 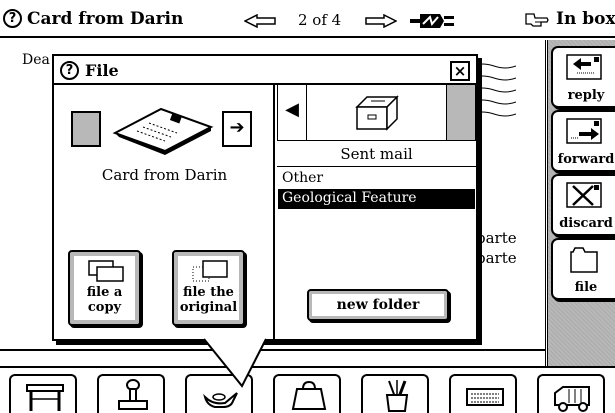 What do you see at coordinates (433, 21) in the screenshot?
I see `plug-icon` at bounding box center [433, 21].